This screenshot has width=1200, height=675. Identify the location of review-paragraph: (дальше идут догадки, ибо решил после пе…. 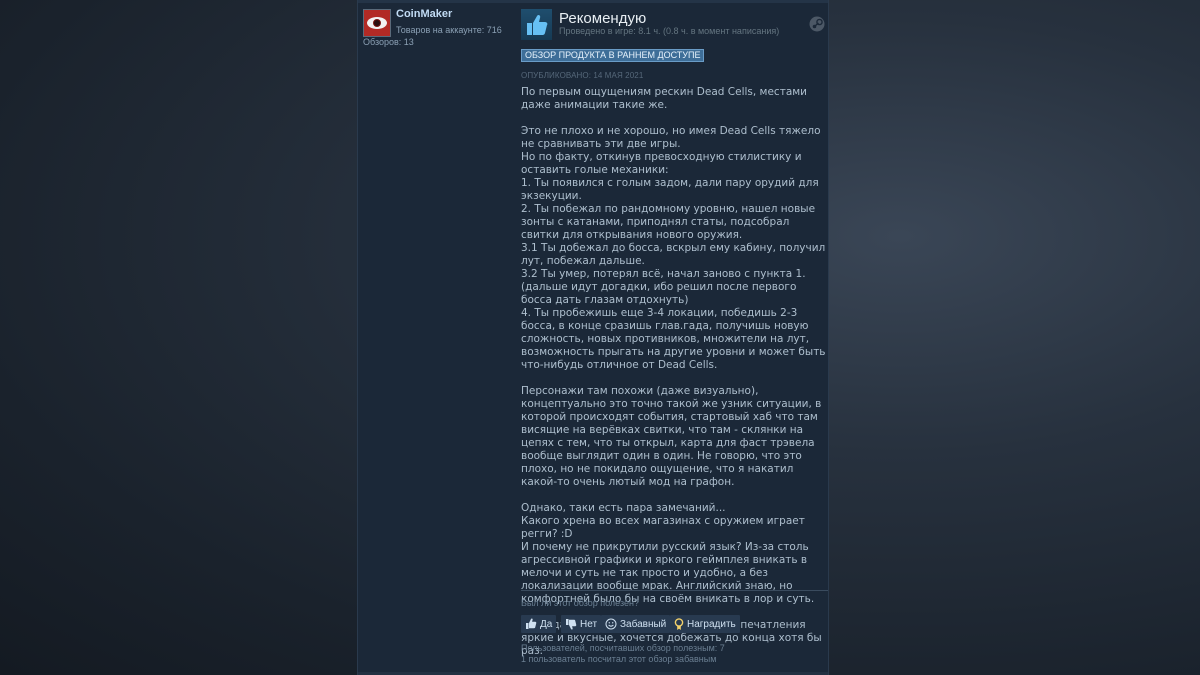
(659, 293).